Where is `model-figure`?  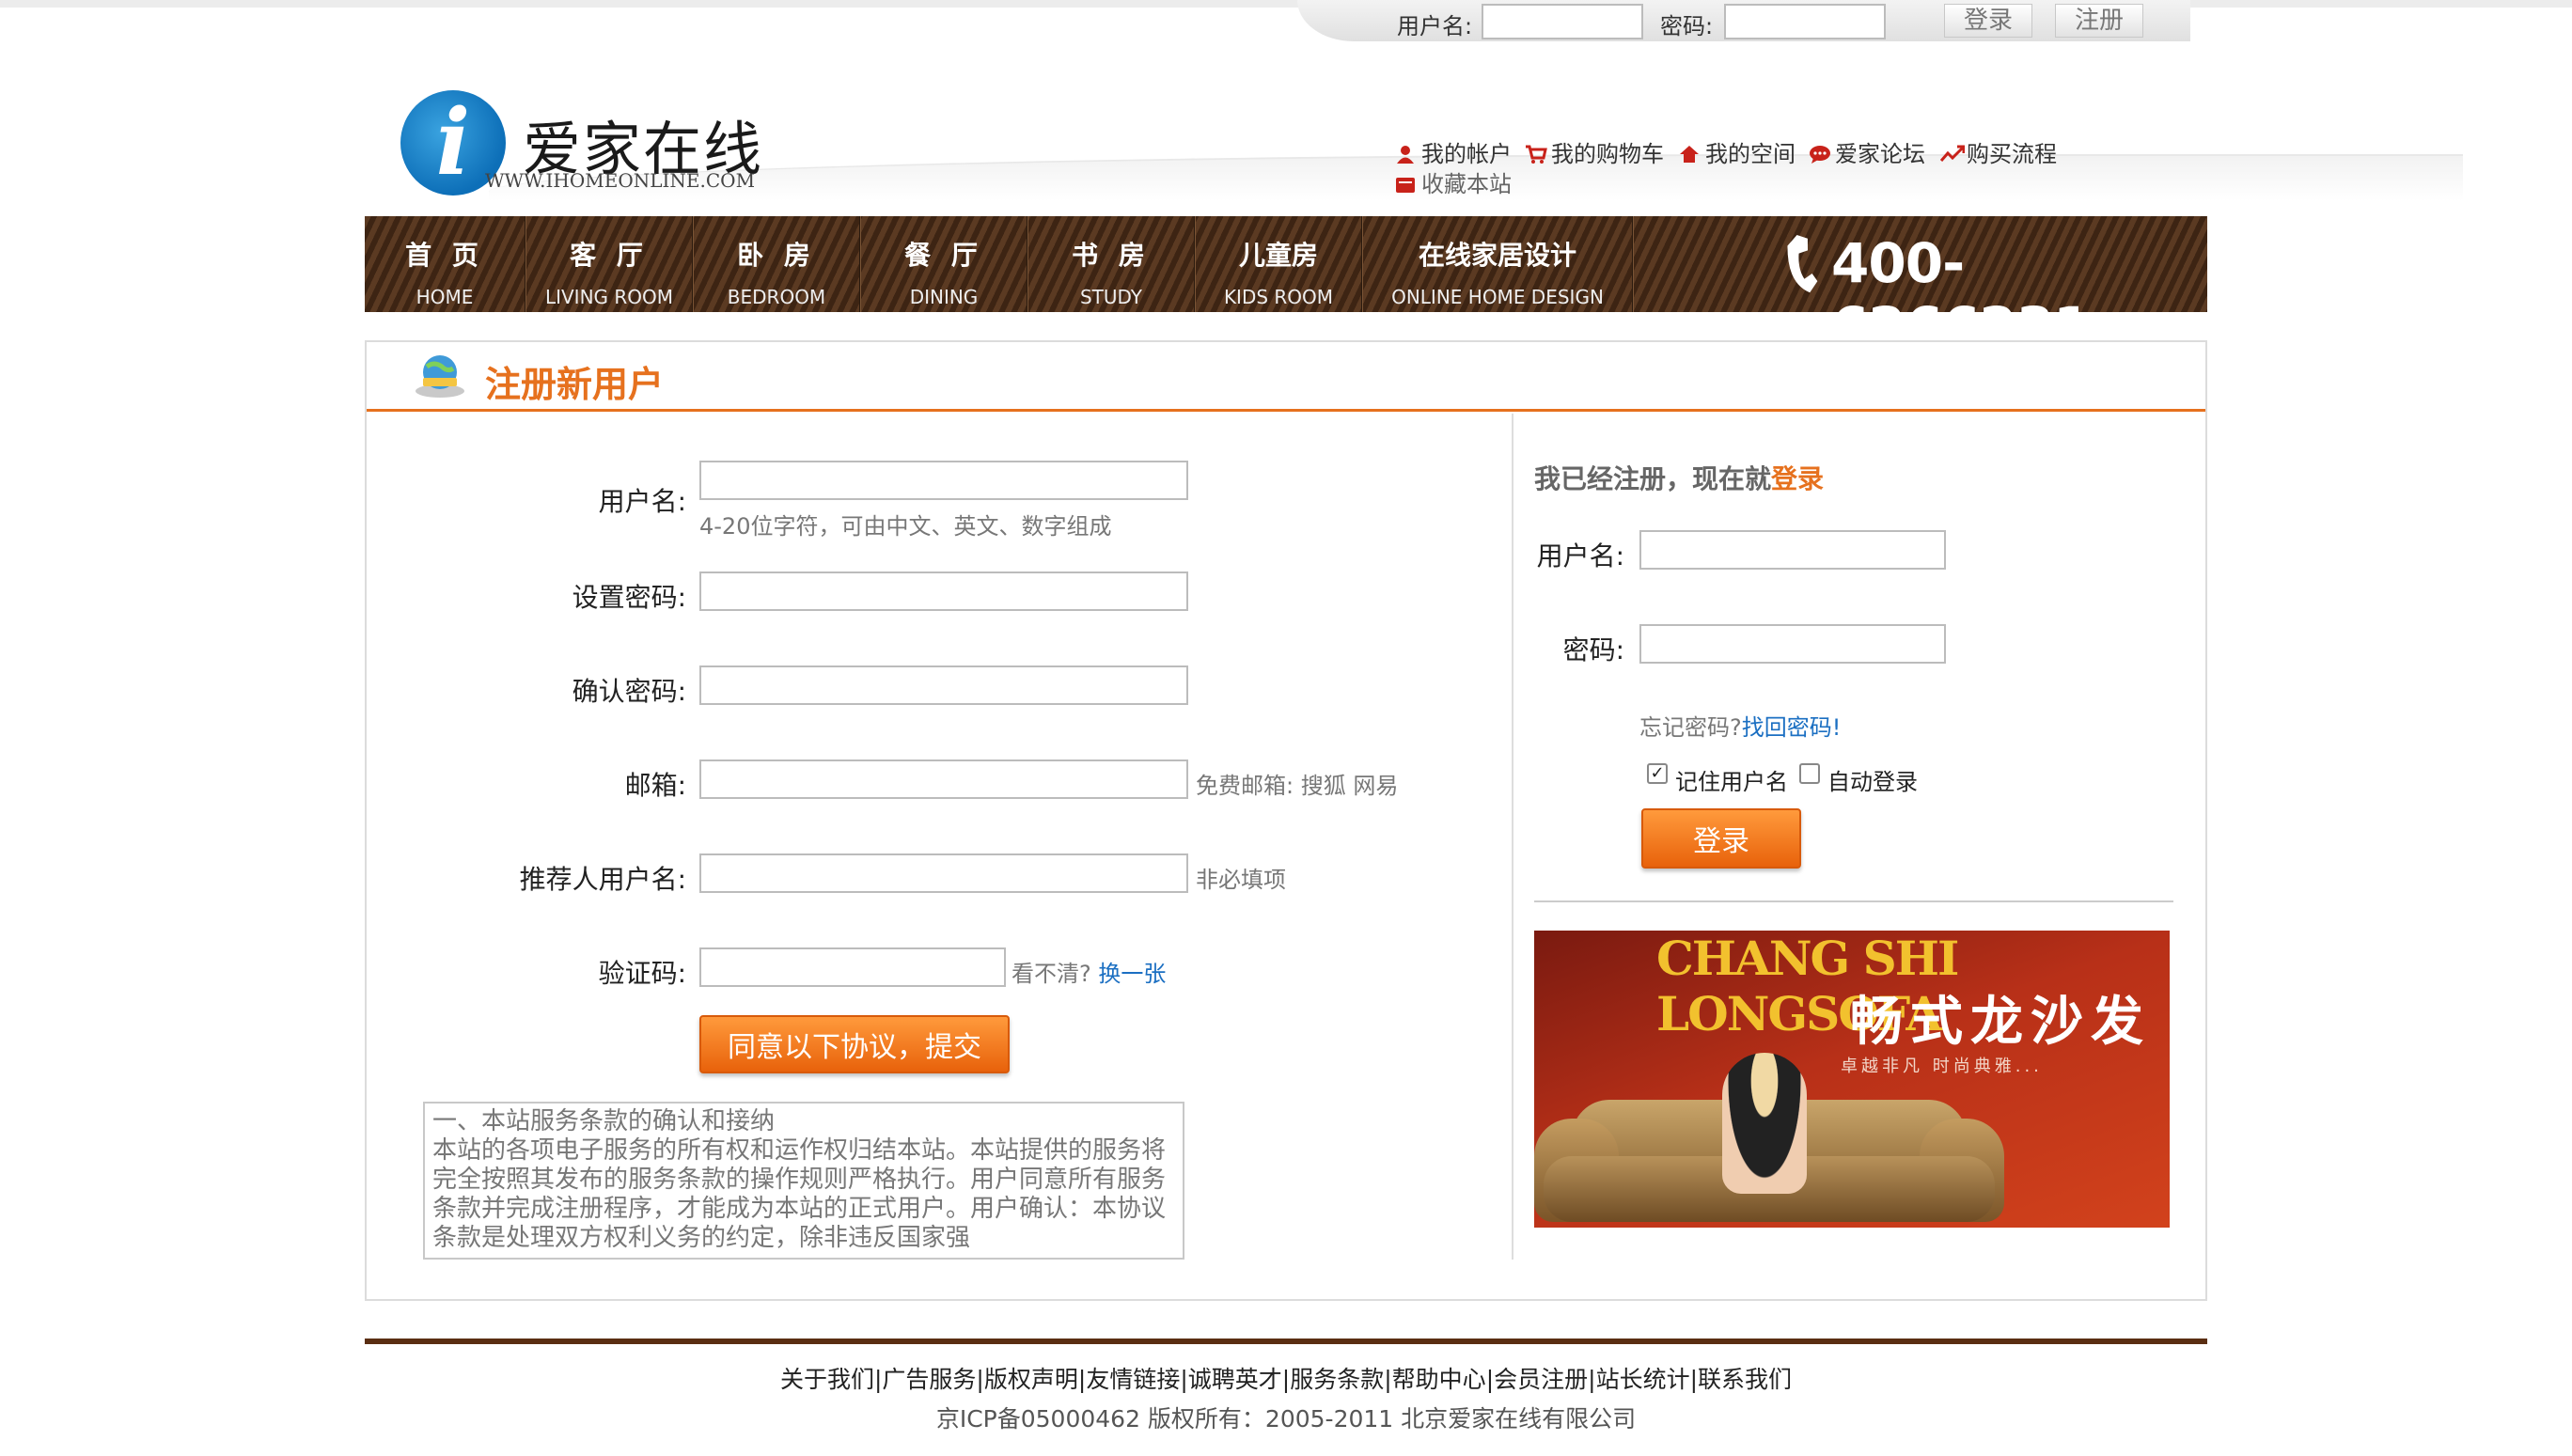 model-figure is located at coordinates (1764, 1123).